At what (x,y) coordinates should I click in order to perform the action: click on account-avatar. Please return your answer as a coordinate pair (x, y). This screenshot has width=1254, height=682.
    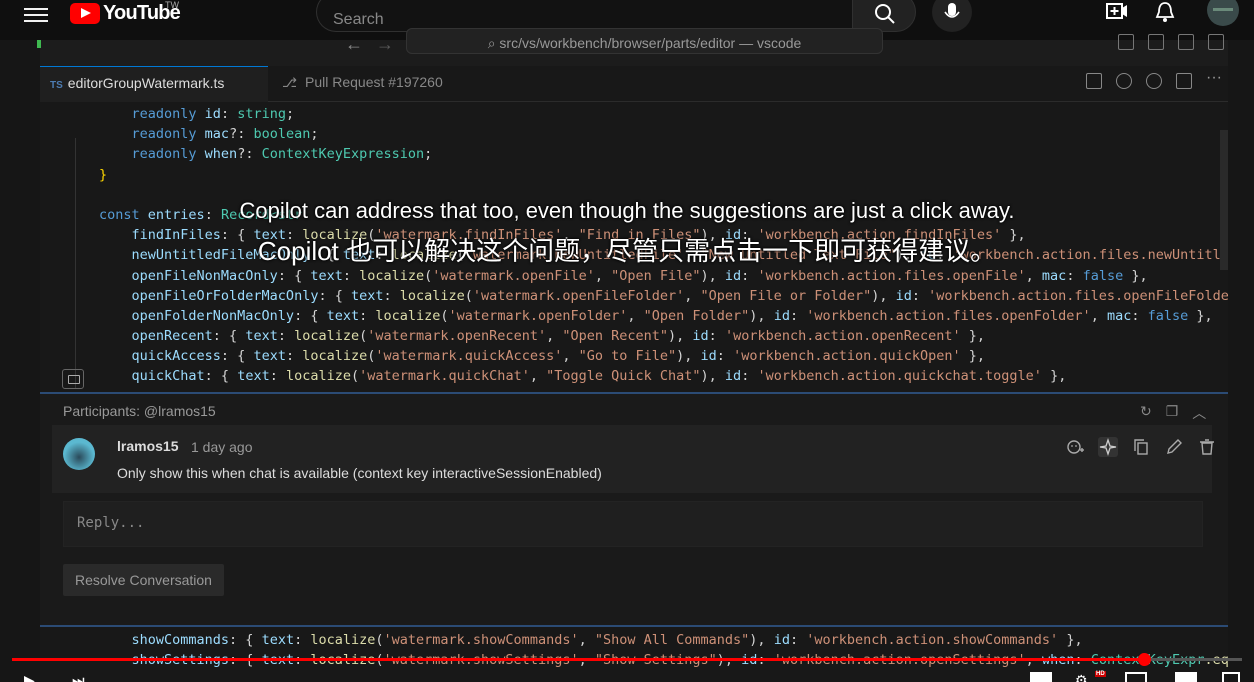
    Looking at the image, I should click on (1223, 13).